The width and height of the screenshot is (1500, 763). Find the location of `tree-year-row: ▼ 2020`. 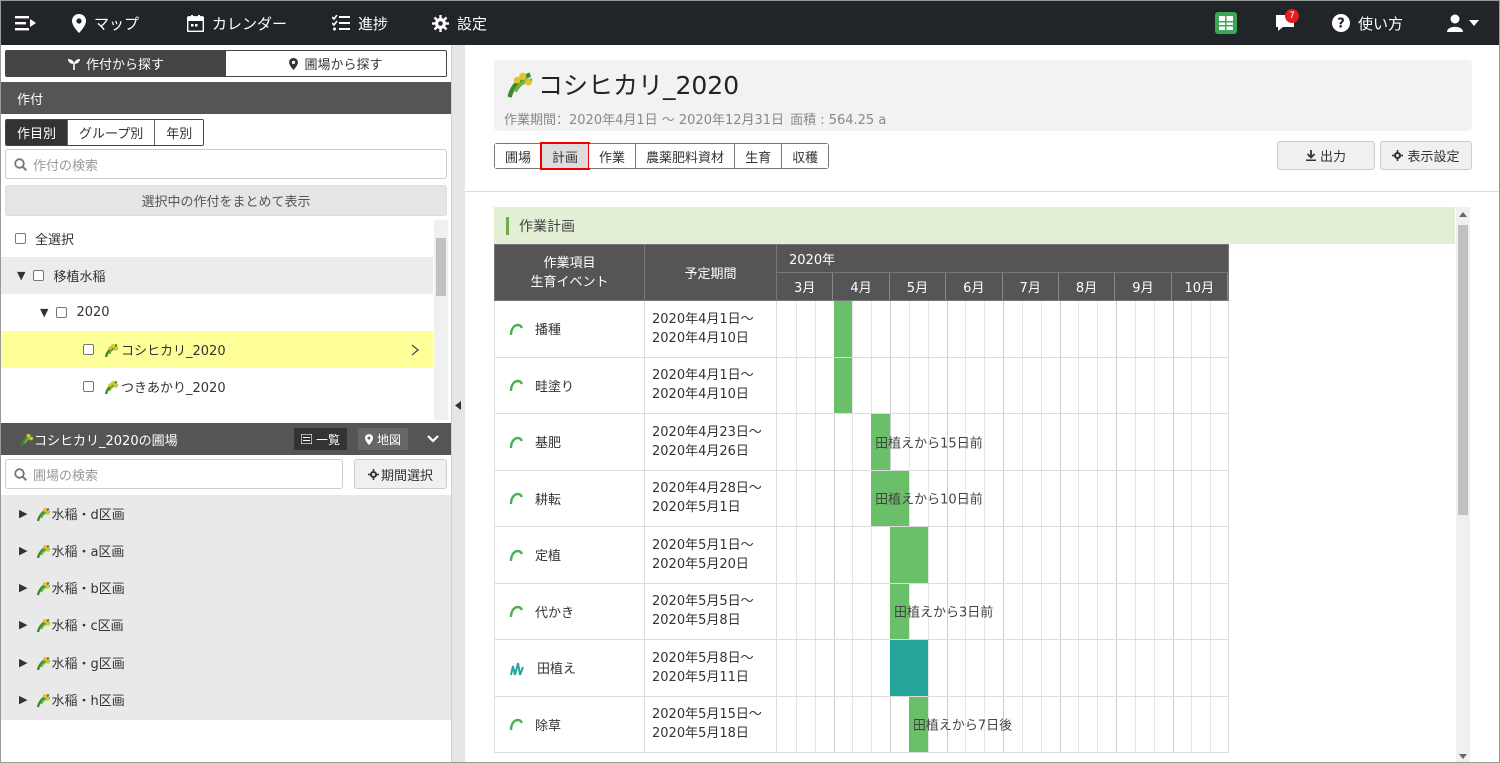

tree-year-row: ▼ 2020 is located at coordinates (217, 312).